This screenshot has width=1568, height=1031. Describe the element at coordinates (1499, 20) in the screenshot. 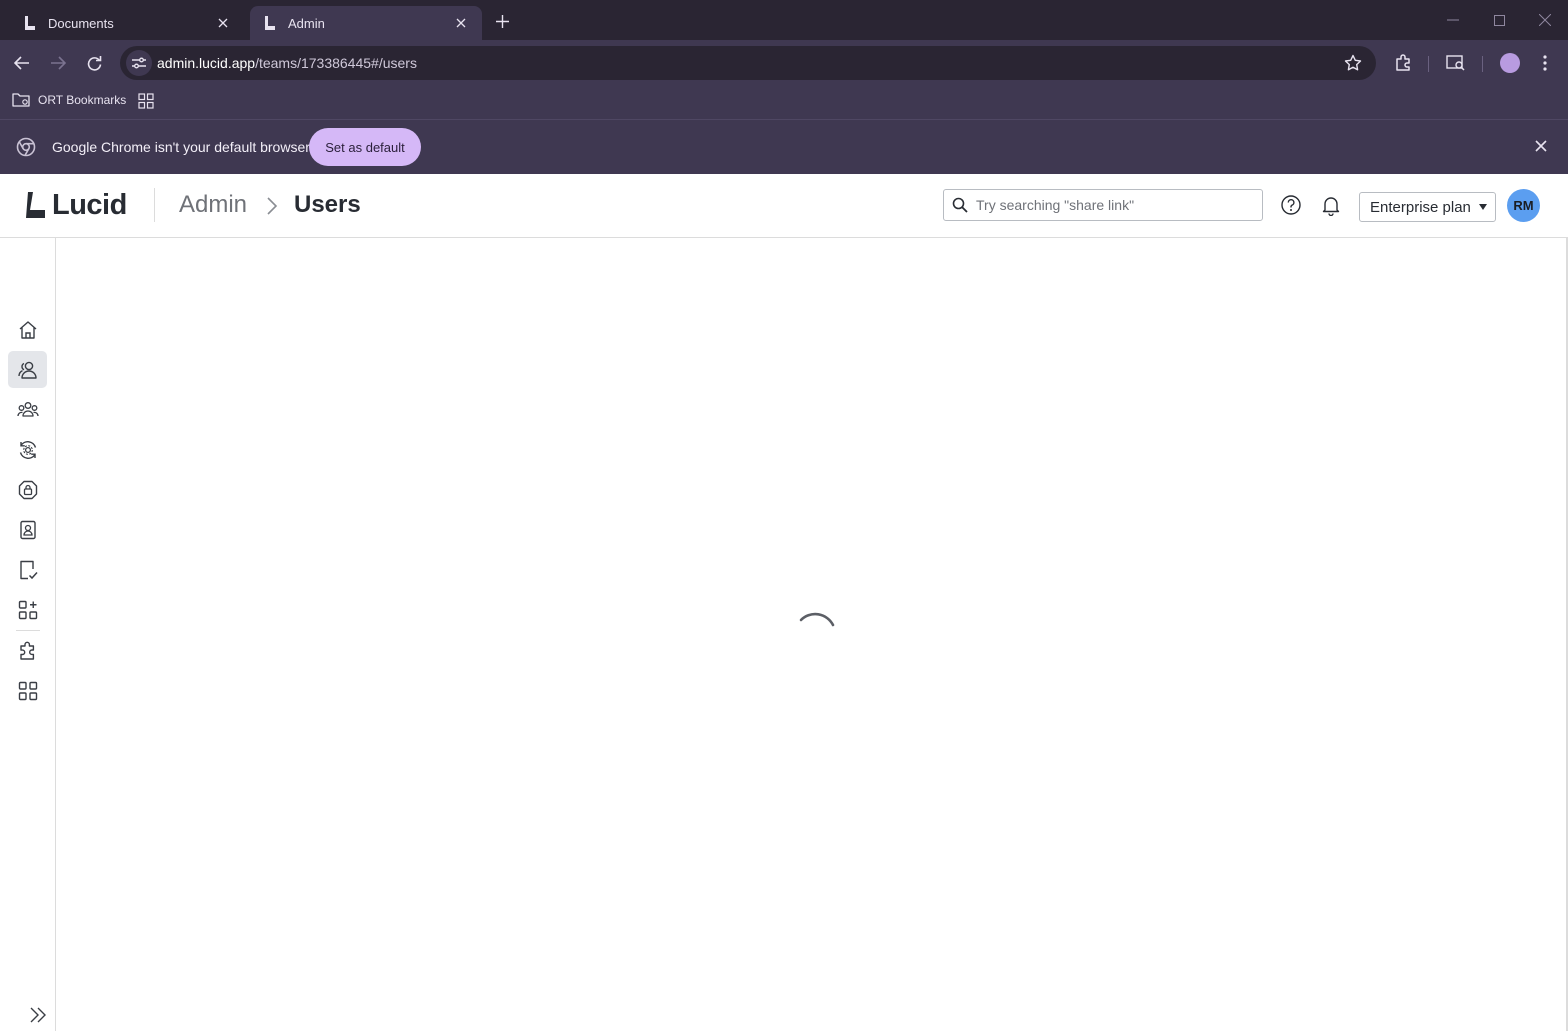

I see `maximize-window-icon` at that location.